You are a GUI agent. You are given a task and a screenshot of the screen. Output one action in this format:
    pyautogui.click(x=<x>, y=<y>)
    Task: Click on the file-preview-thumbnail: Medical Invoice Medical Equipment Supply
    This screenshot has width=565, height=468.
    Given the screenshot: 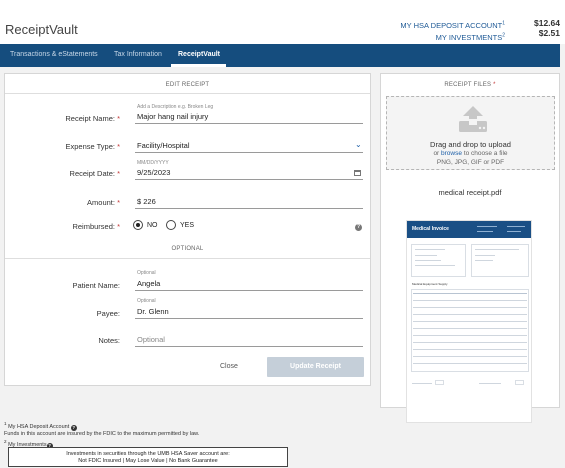 What is the action you would take?
    pyautogui.click(x=469, y=321)
    